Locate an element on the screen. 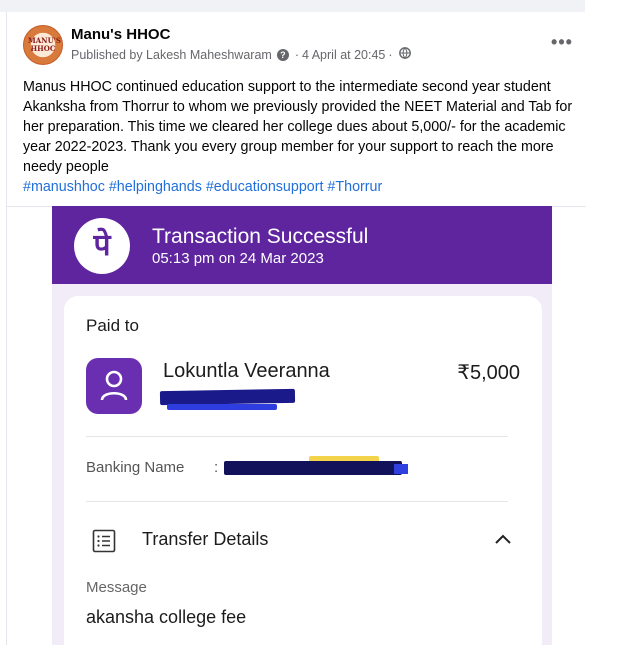  user-icon is located at coordinates (114, 385).